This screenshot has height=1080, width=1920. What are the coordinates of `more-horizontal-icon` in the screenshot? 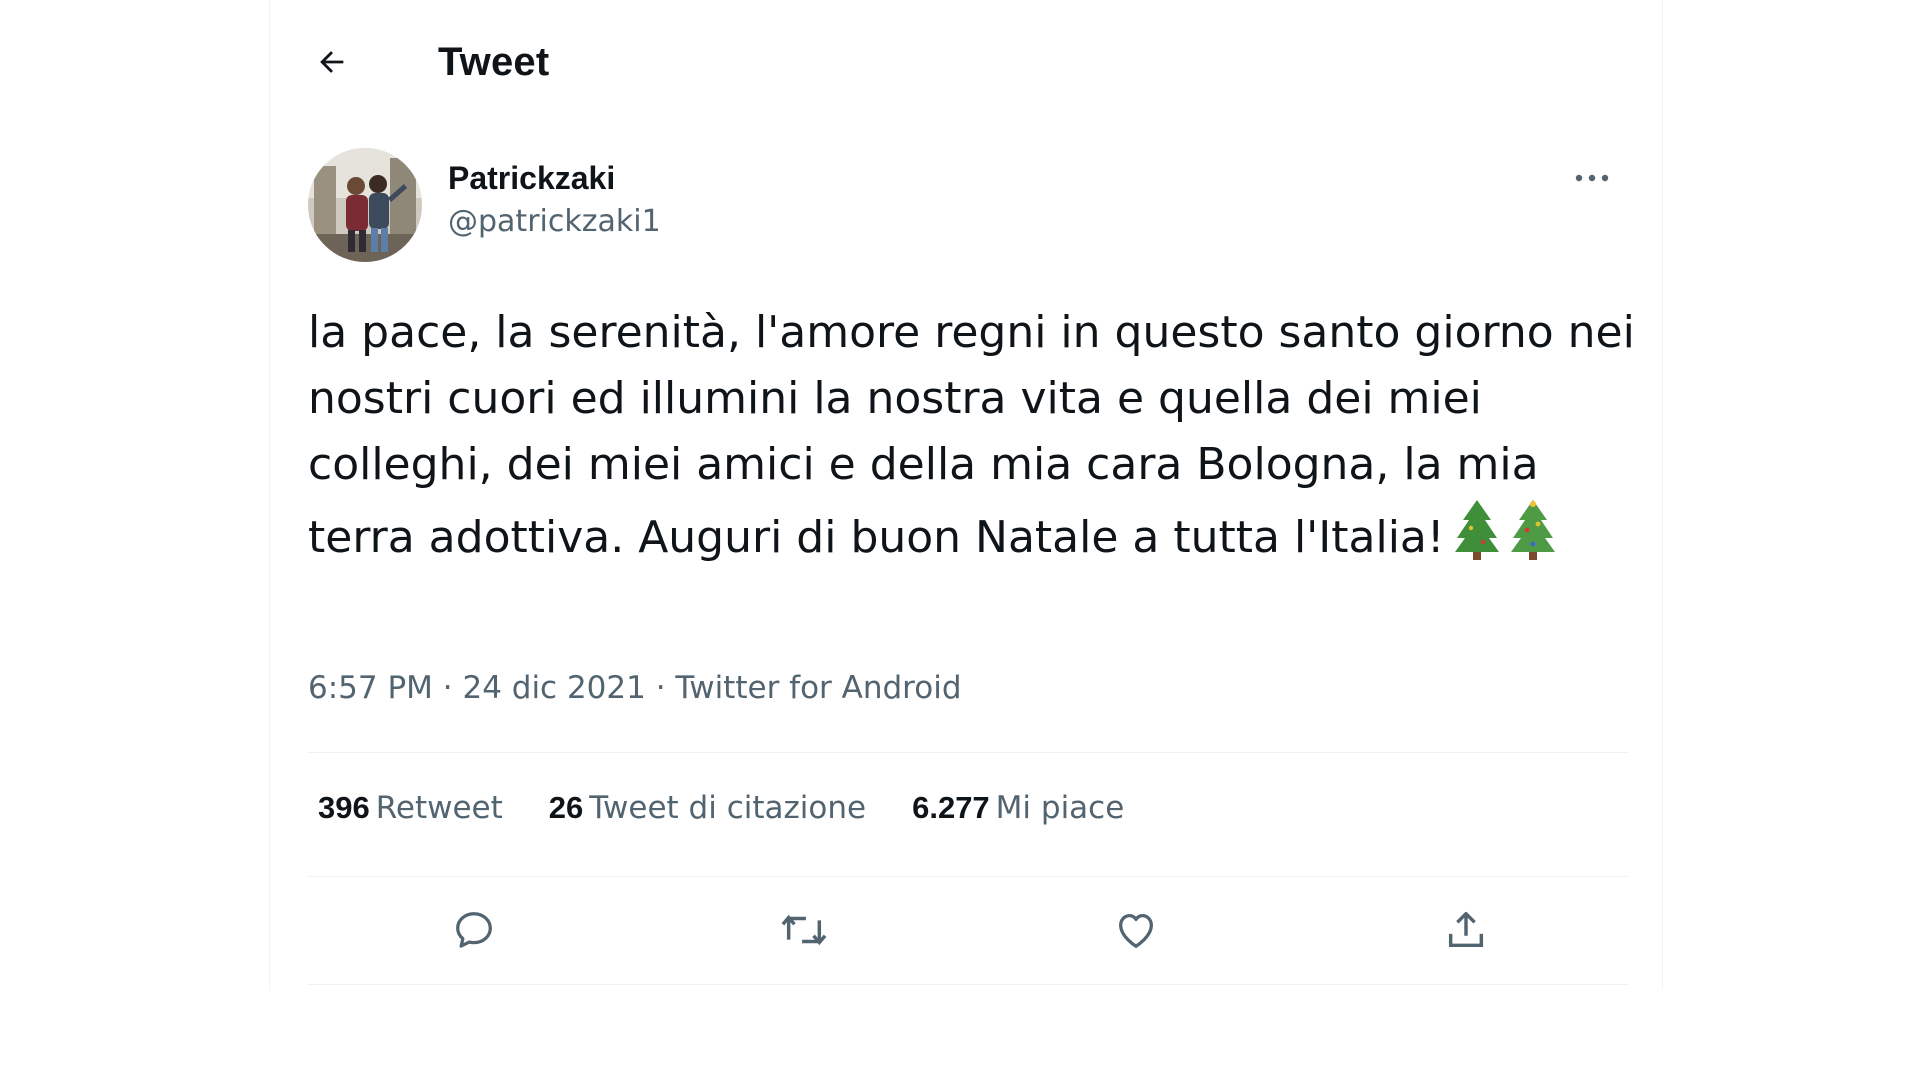 It's located at (1592, 178).